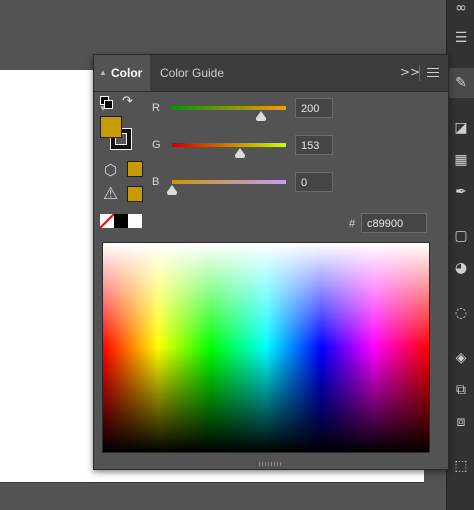 The width and height of the screenshot is (474, 510). I want to click on r-value-input: 200, so click(314, 108).